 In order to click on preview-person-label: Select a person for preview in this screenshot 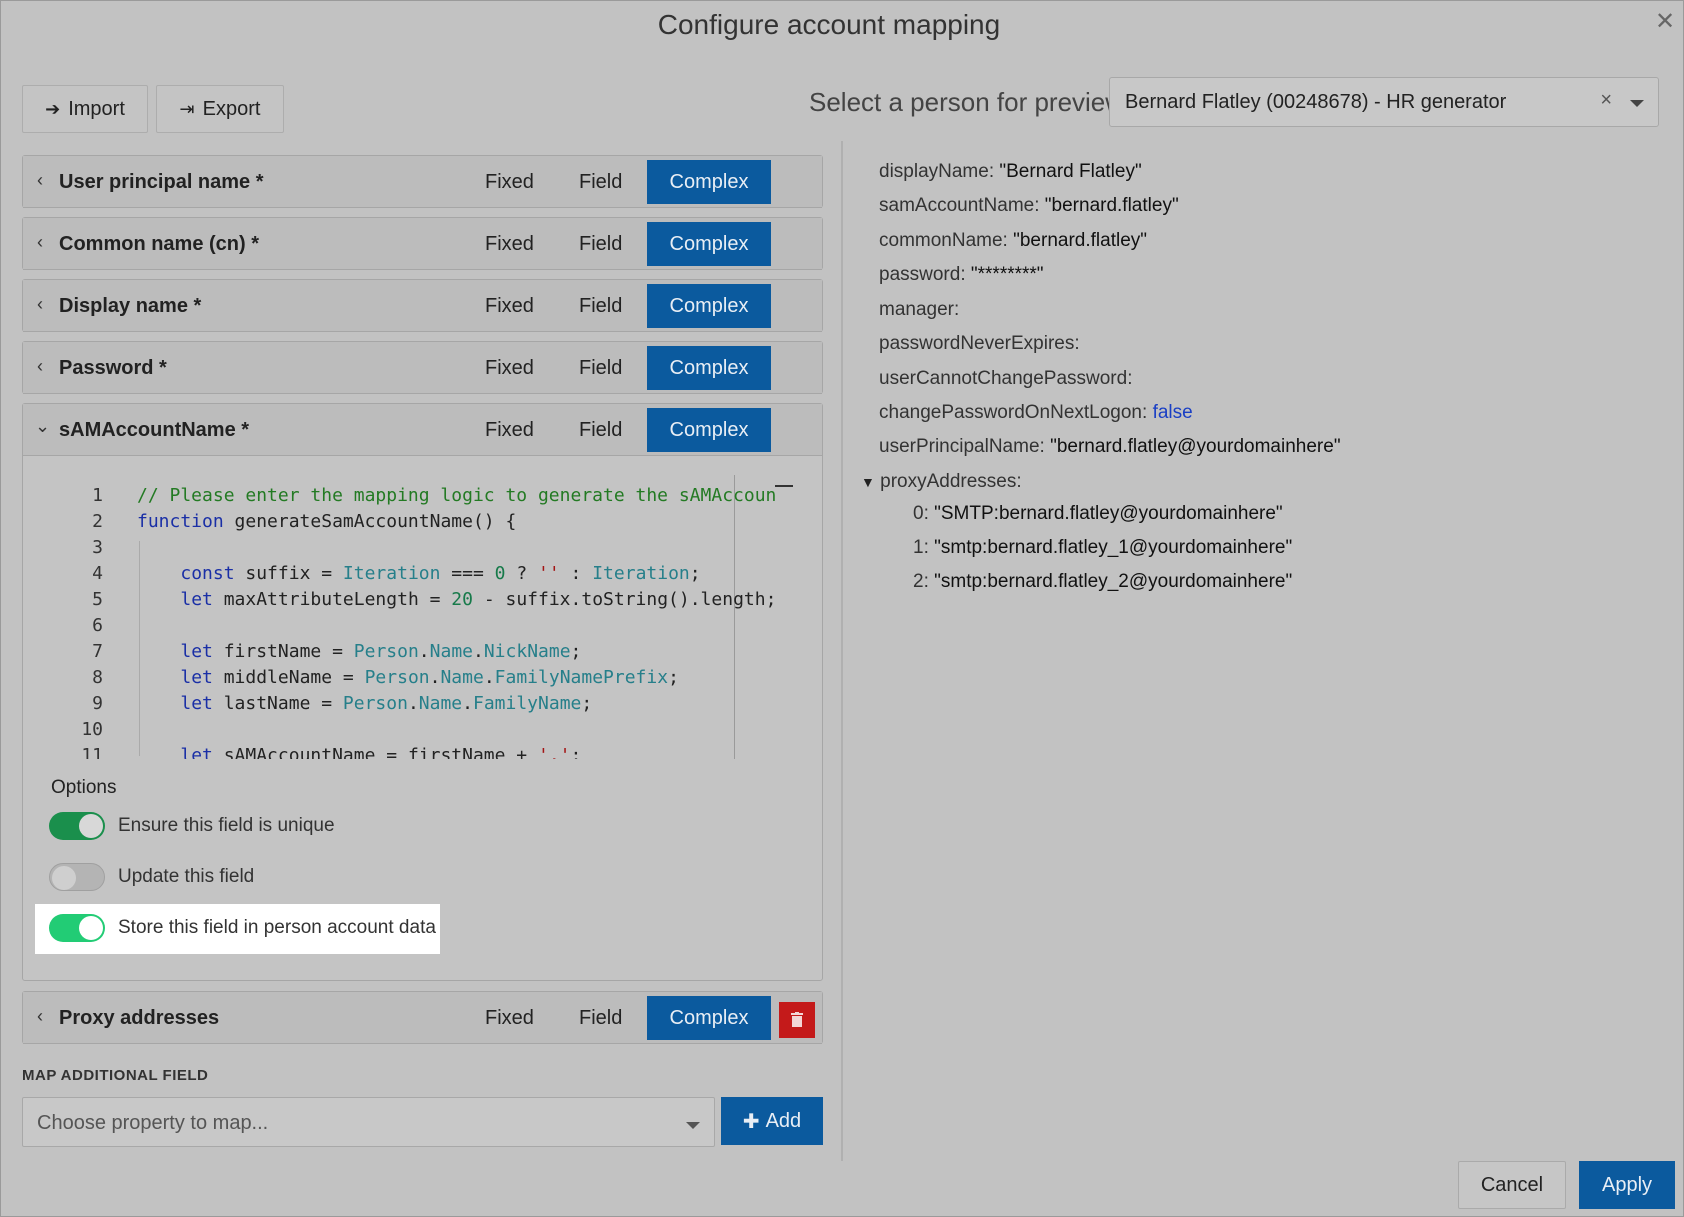, I will do `click(967, 102)`.